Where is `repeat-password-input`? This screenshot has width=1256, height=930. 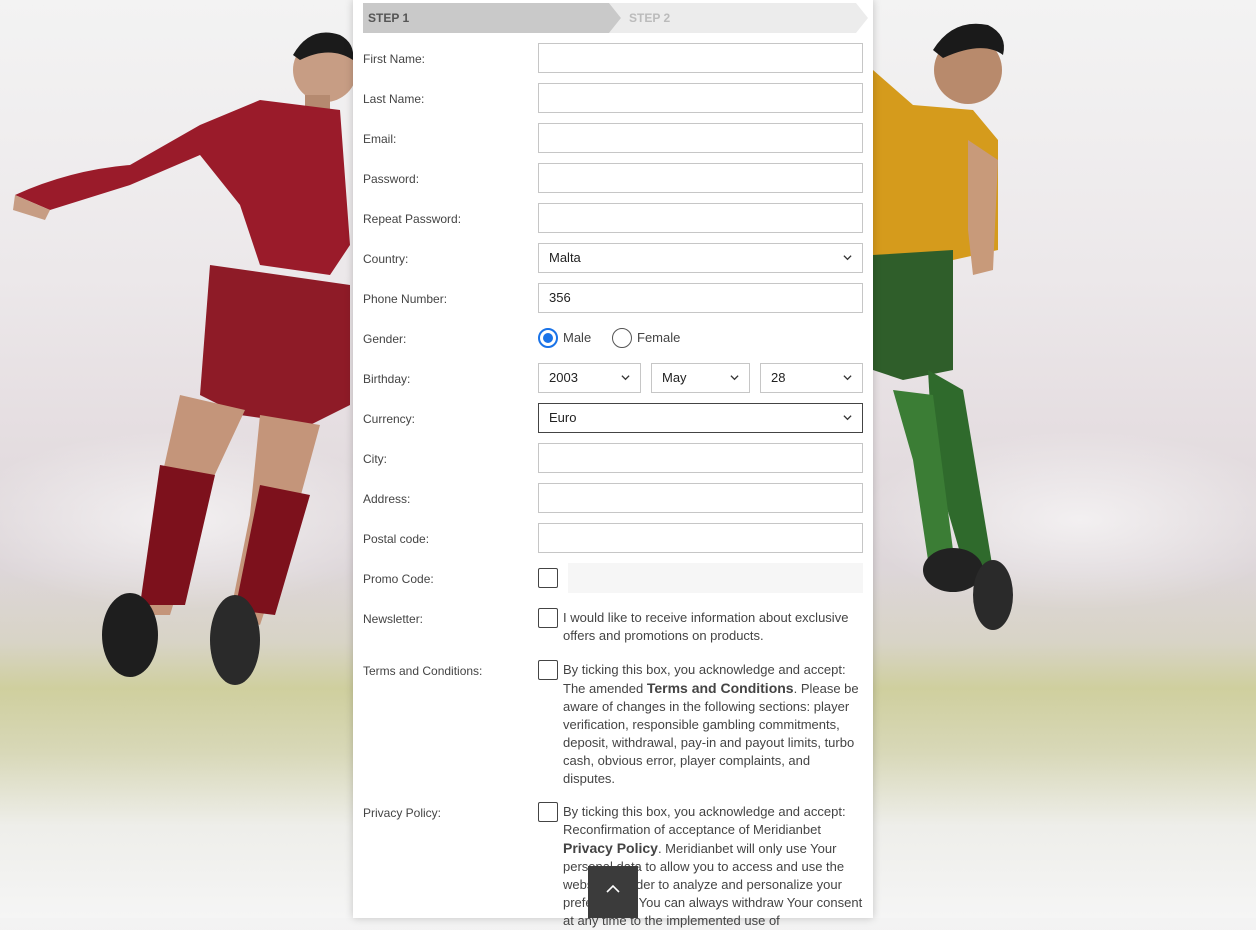 repeat-password-input is located at coordinates (700, 218).